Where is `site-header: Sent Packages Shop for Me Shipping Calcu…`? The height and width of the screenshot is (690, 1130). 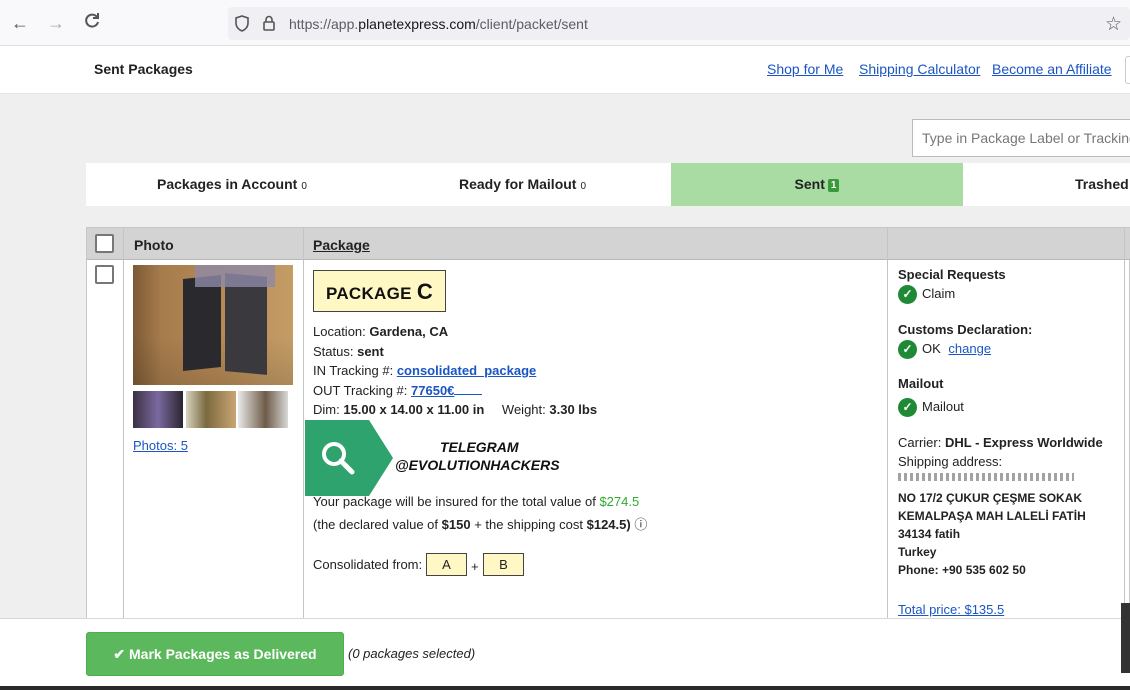 site-header: Sent Packages Shop for Me Shipping Calcu… is located at coordinates (565, 70).